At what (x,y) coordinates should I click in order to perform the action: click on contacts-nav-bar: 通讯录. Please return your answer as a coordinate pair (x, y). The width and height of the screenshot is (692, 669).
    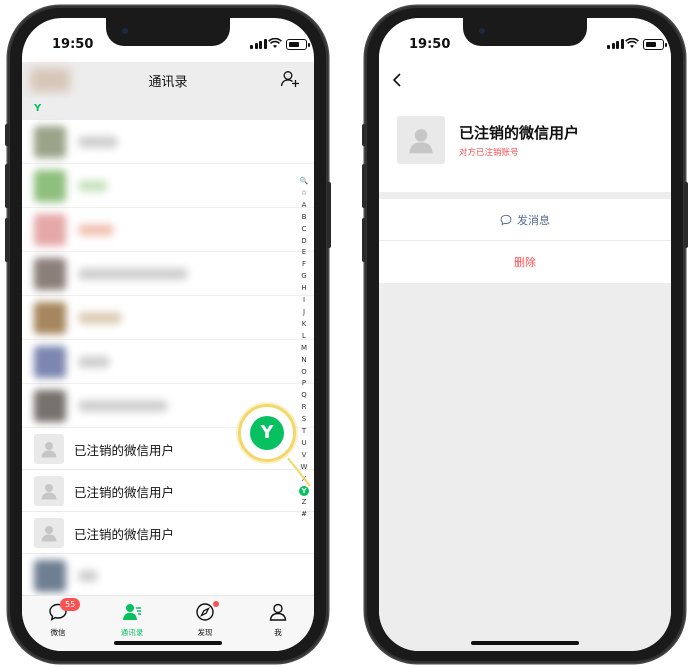
    Looking at the image, I should click on (168, 80).